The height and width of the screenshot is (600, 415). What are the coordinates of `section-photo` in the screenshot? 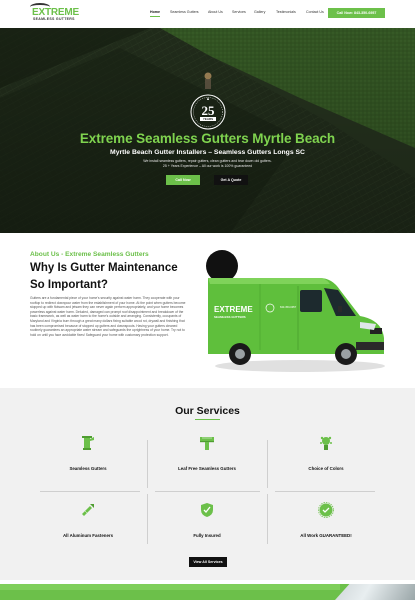 It's located at (375, 592).